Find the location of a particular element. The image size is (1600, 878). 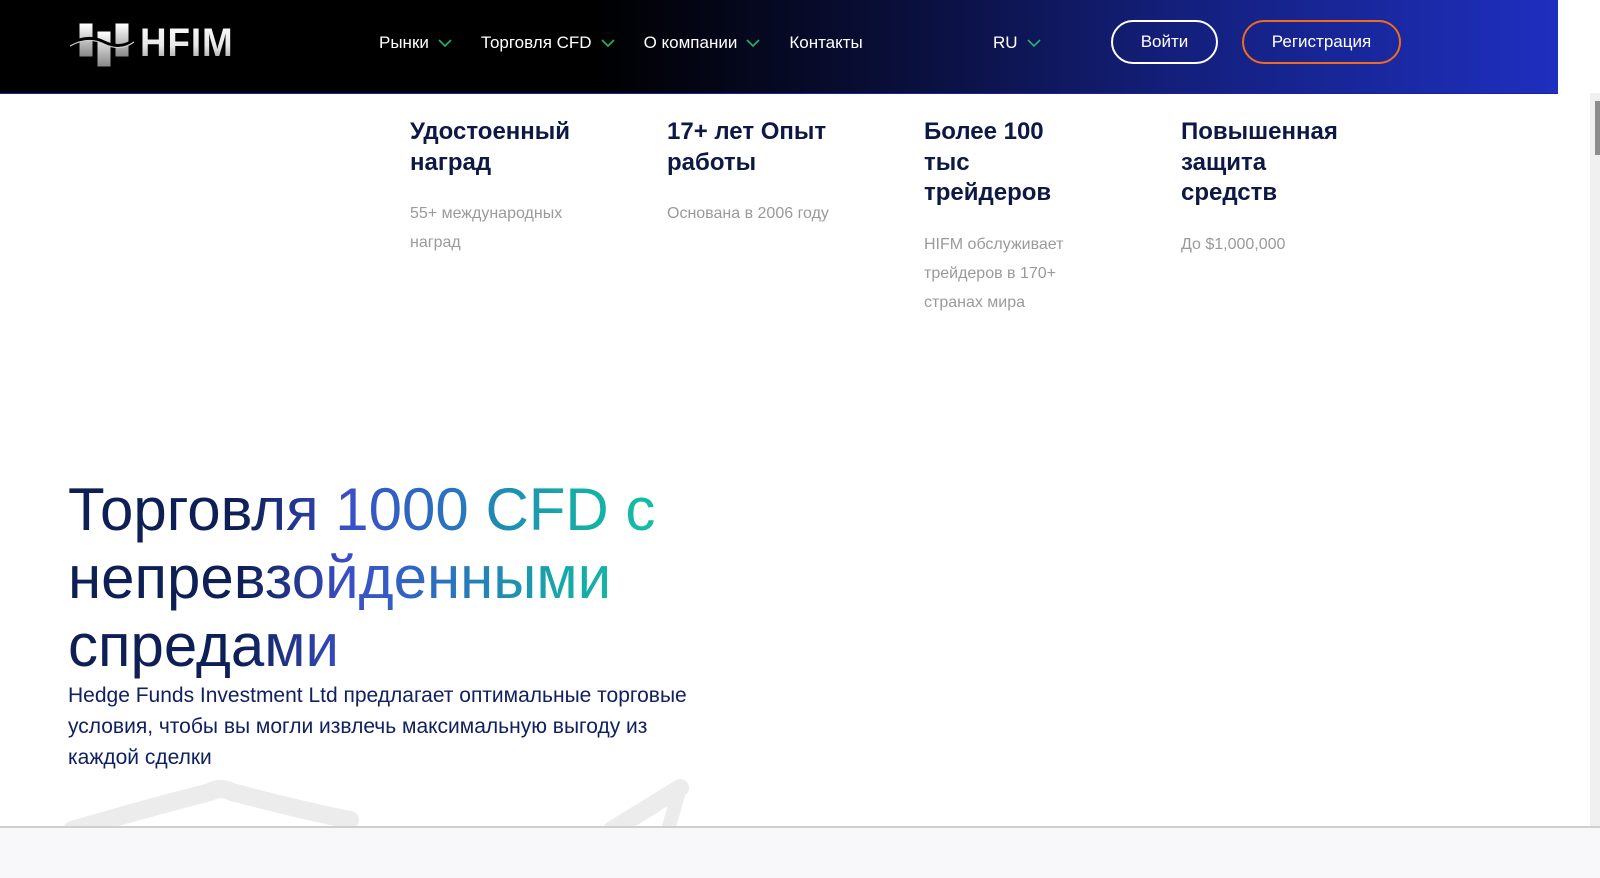

nav-item-markets: Рынки is located at coordinates (415, 43).